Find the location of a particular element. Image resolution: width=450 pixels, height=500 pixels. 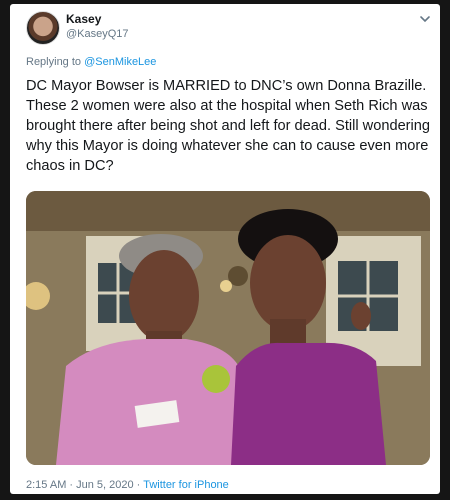

tweet-timestamp: 2:15 AM · Jun 5, 2020 · is located at coordinates (84, 485).